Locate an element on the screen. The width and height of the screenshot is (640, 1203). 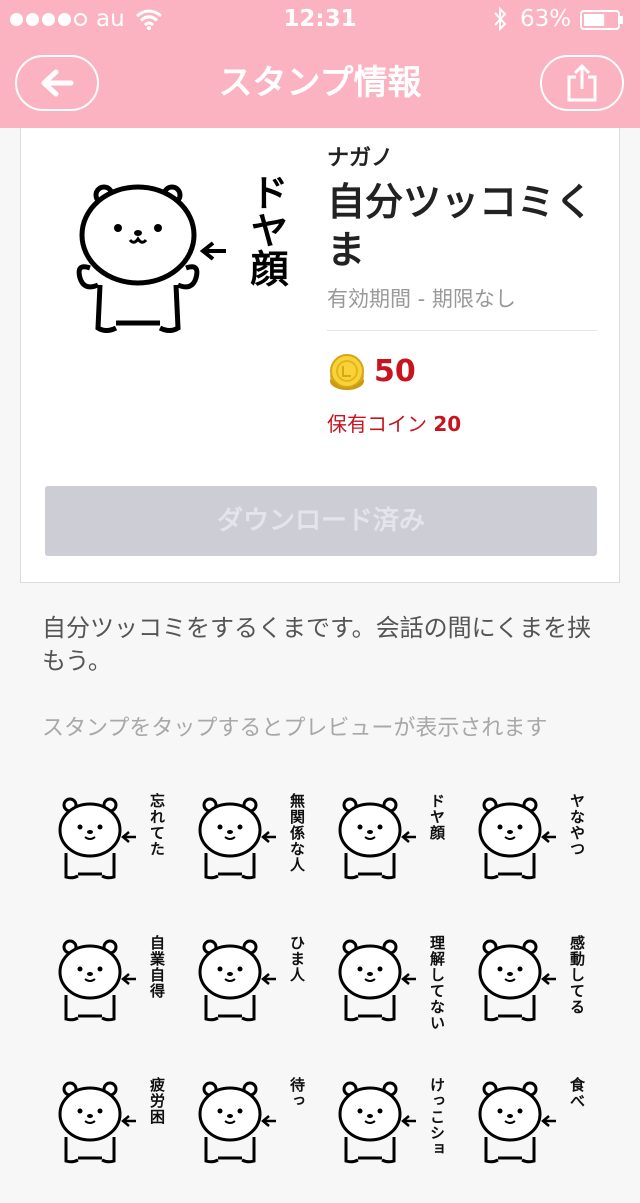
sticker-thumbnail: 感動してる is located at coordinates (530, 987).